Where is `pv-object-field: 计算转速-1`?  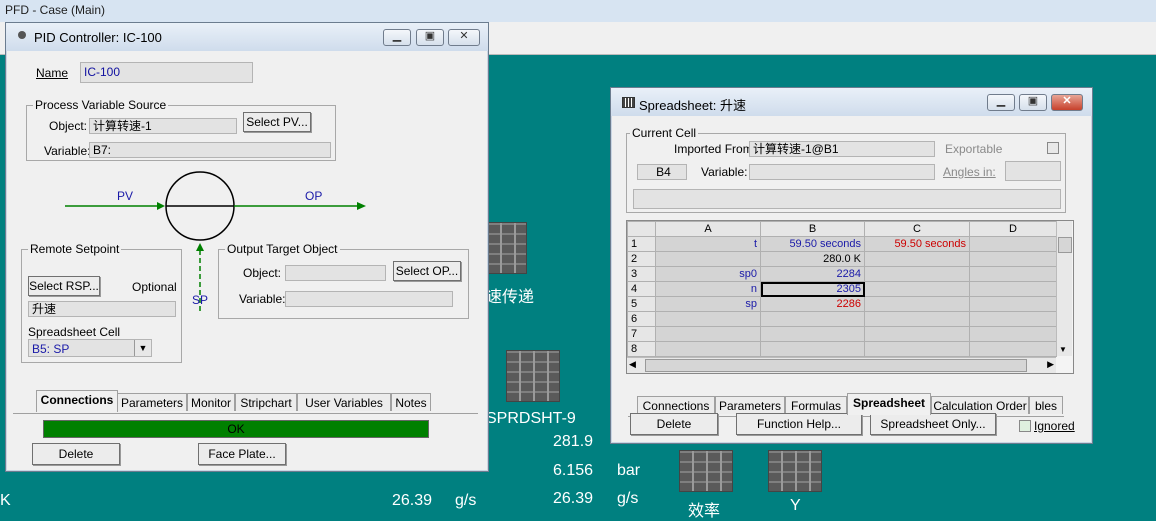
pv-object-field: 计算转速-1 is located at coordinates (163, 126).